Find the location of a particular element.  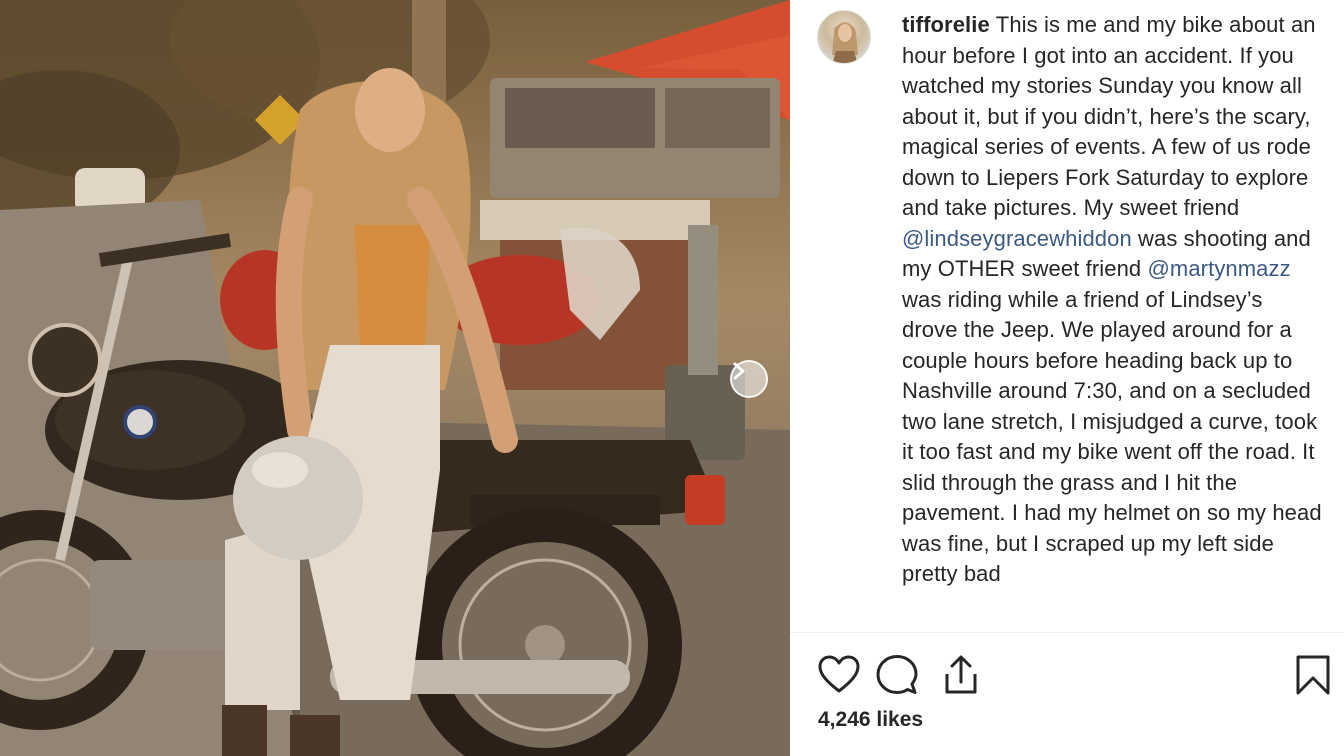

comment-button is located at coordinates (897, 675).